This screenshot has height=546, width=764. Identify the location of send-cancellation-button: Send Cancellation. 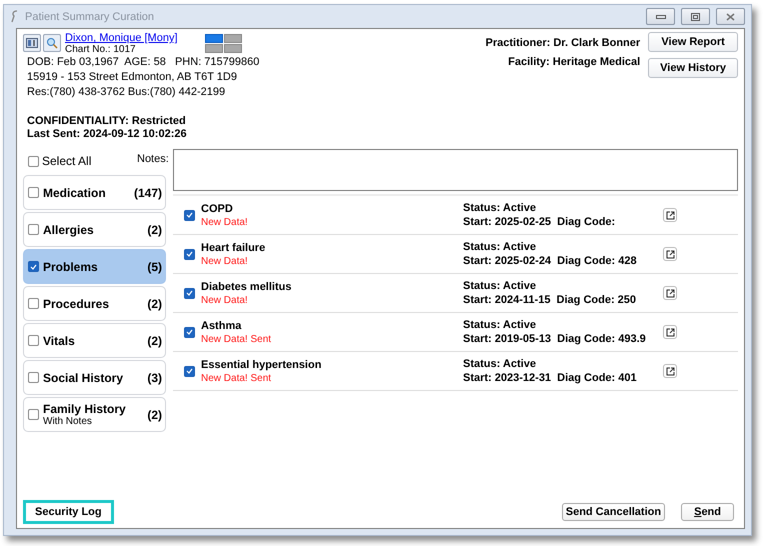
(614, 512).